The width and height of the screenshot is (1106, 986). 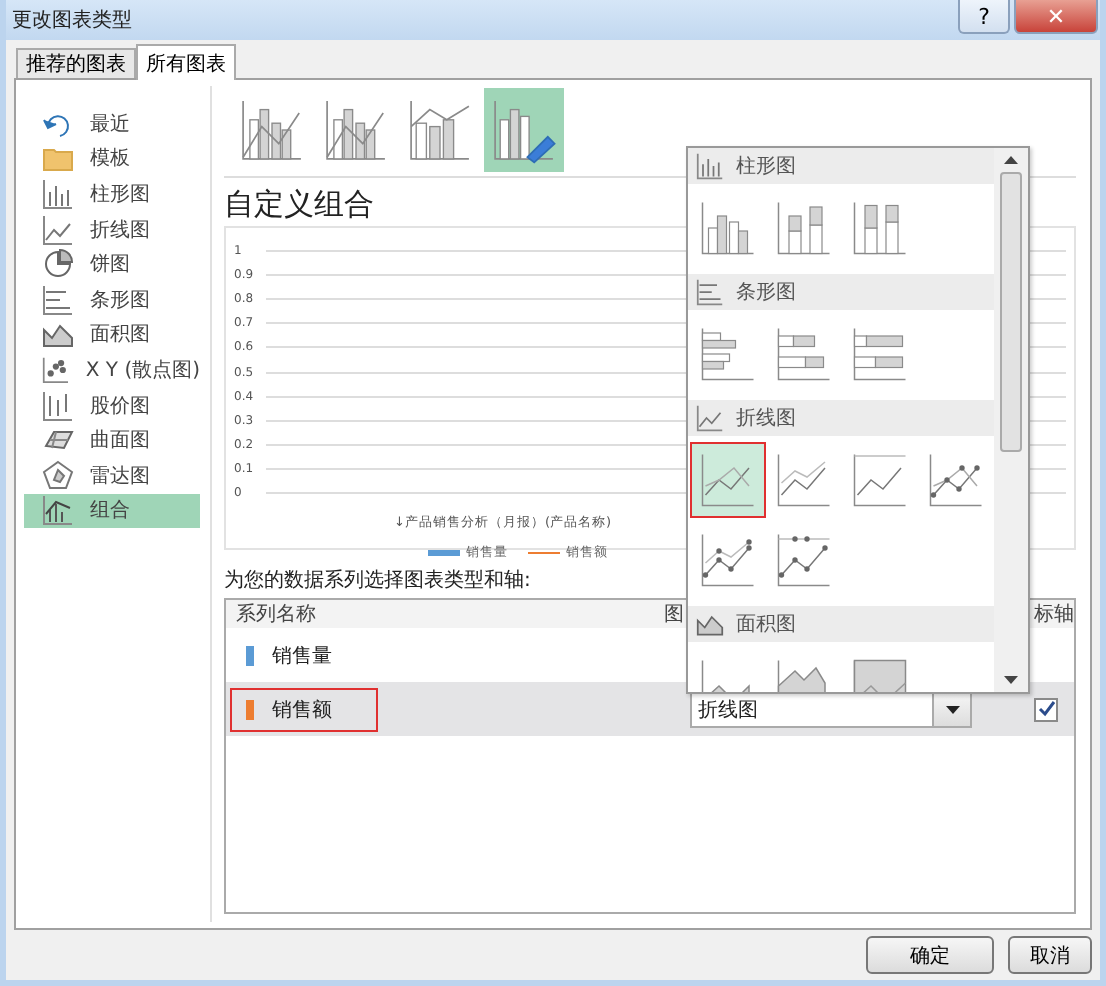 What do you see at coordinates (1046, 709) in the screenshot?
I see `secondary-axis-checkbox` at bounding box center [1046, 709].